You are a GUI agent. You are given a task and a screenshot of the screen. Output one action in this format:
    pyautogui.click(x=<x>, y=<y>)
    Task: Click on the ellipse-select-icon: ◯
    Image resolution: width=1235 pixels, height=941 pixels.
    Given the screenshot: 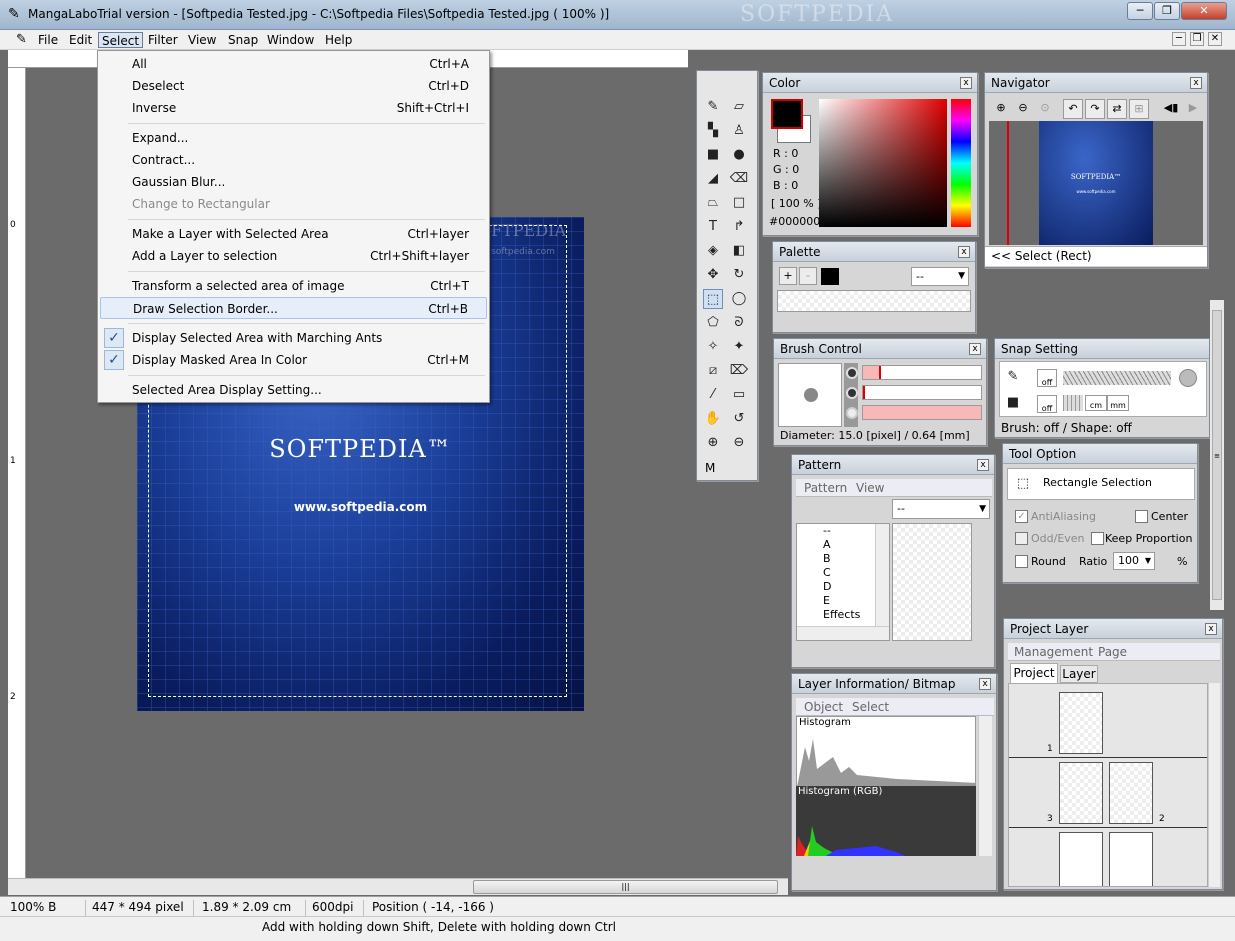 What is the action you would take?
    pyautogui.click(x=739, y=299)
    